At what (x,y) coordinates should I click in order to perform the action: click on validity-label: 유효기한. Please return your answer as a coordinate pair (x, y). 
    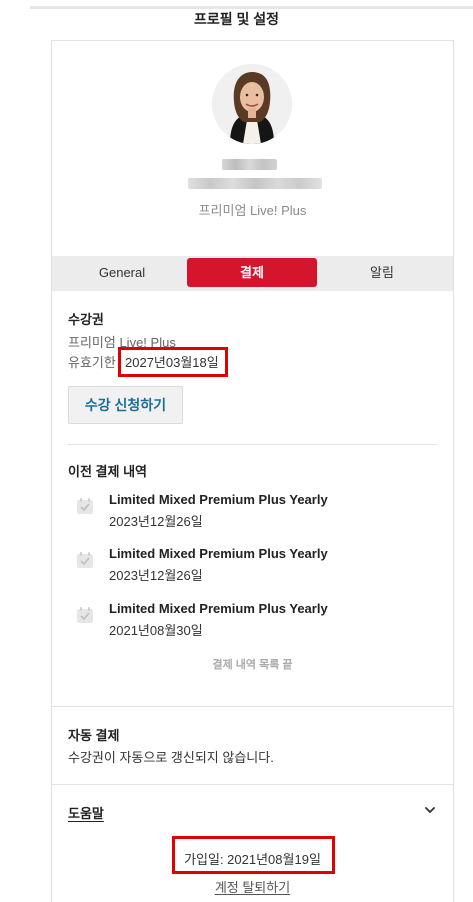
    Looking at the image, I should click on (92, 362).